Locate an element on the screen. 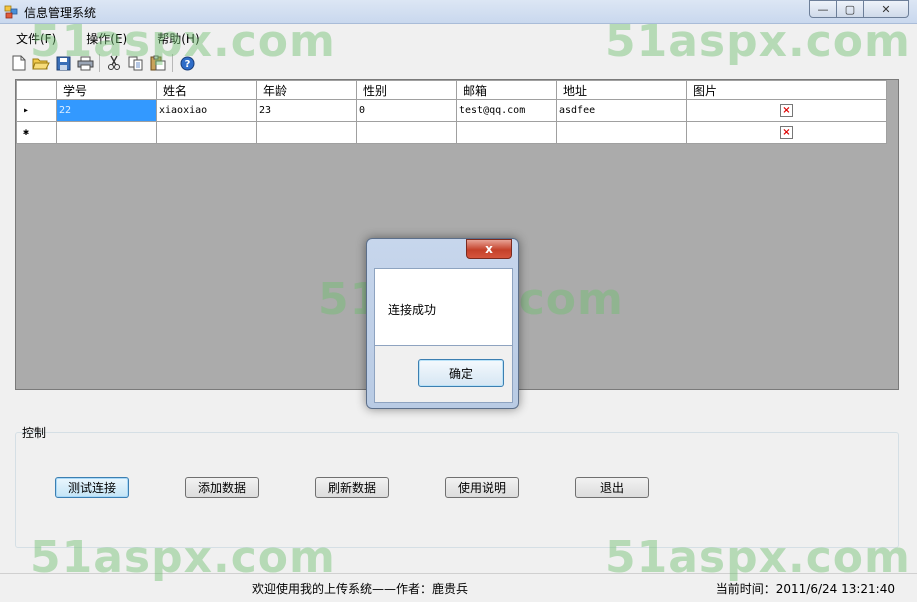 The height and width of the screenshot is (602, 917). table-cell: 23 is located at coordinates (306, 110).